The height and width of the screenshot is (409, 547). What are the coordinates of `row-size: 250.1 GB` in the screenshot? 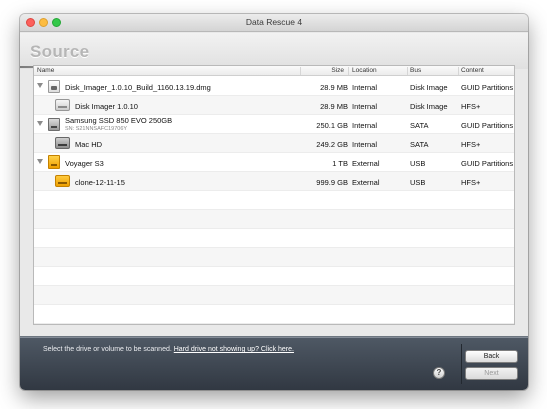 It's located at (332, 125).